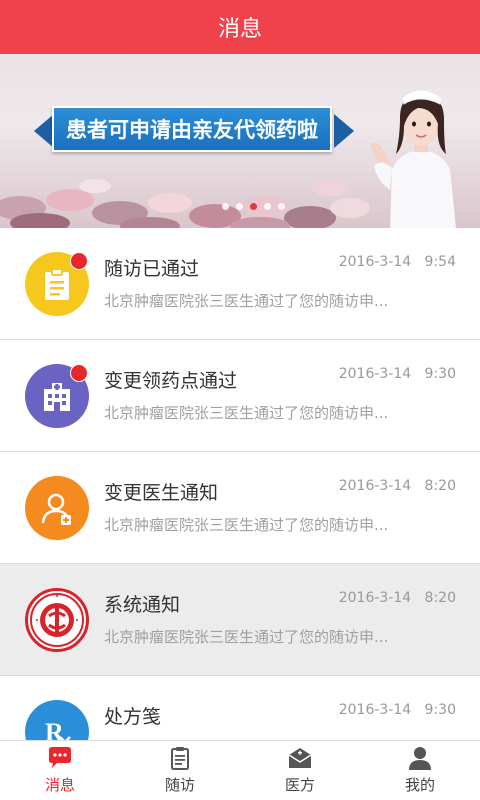 Image resolution: width=480 pixels, height=800 pixels. I want to click on ribbon-tail-right, so click(344, 131).